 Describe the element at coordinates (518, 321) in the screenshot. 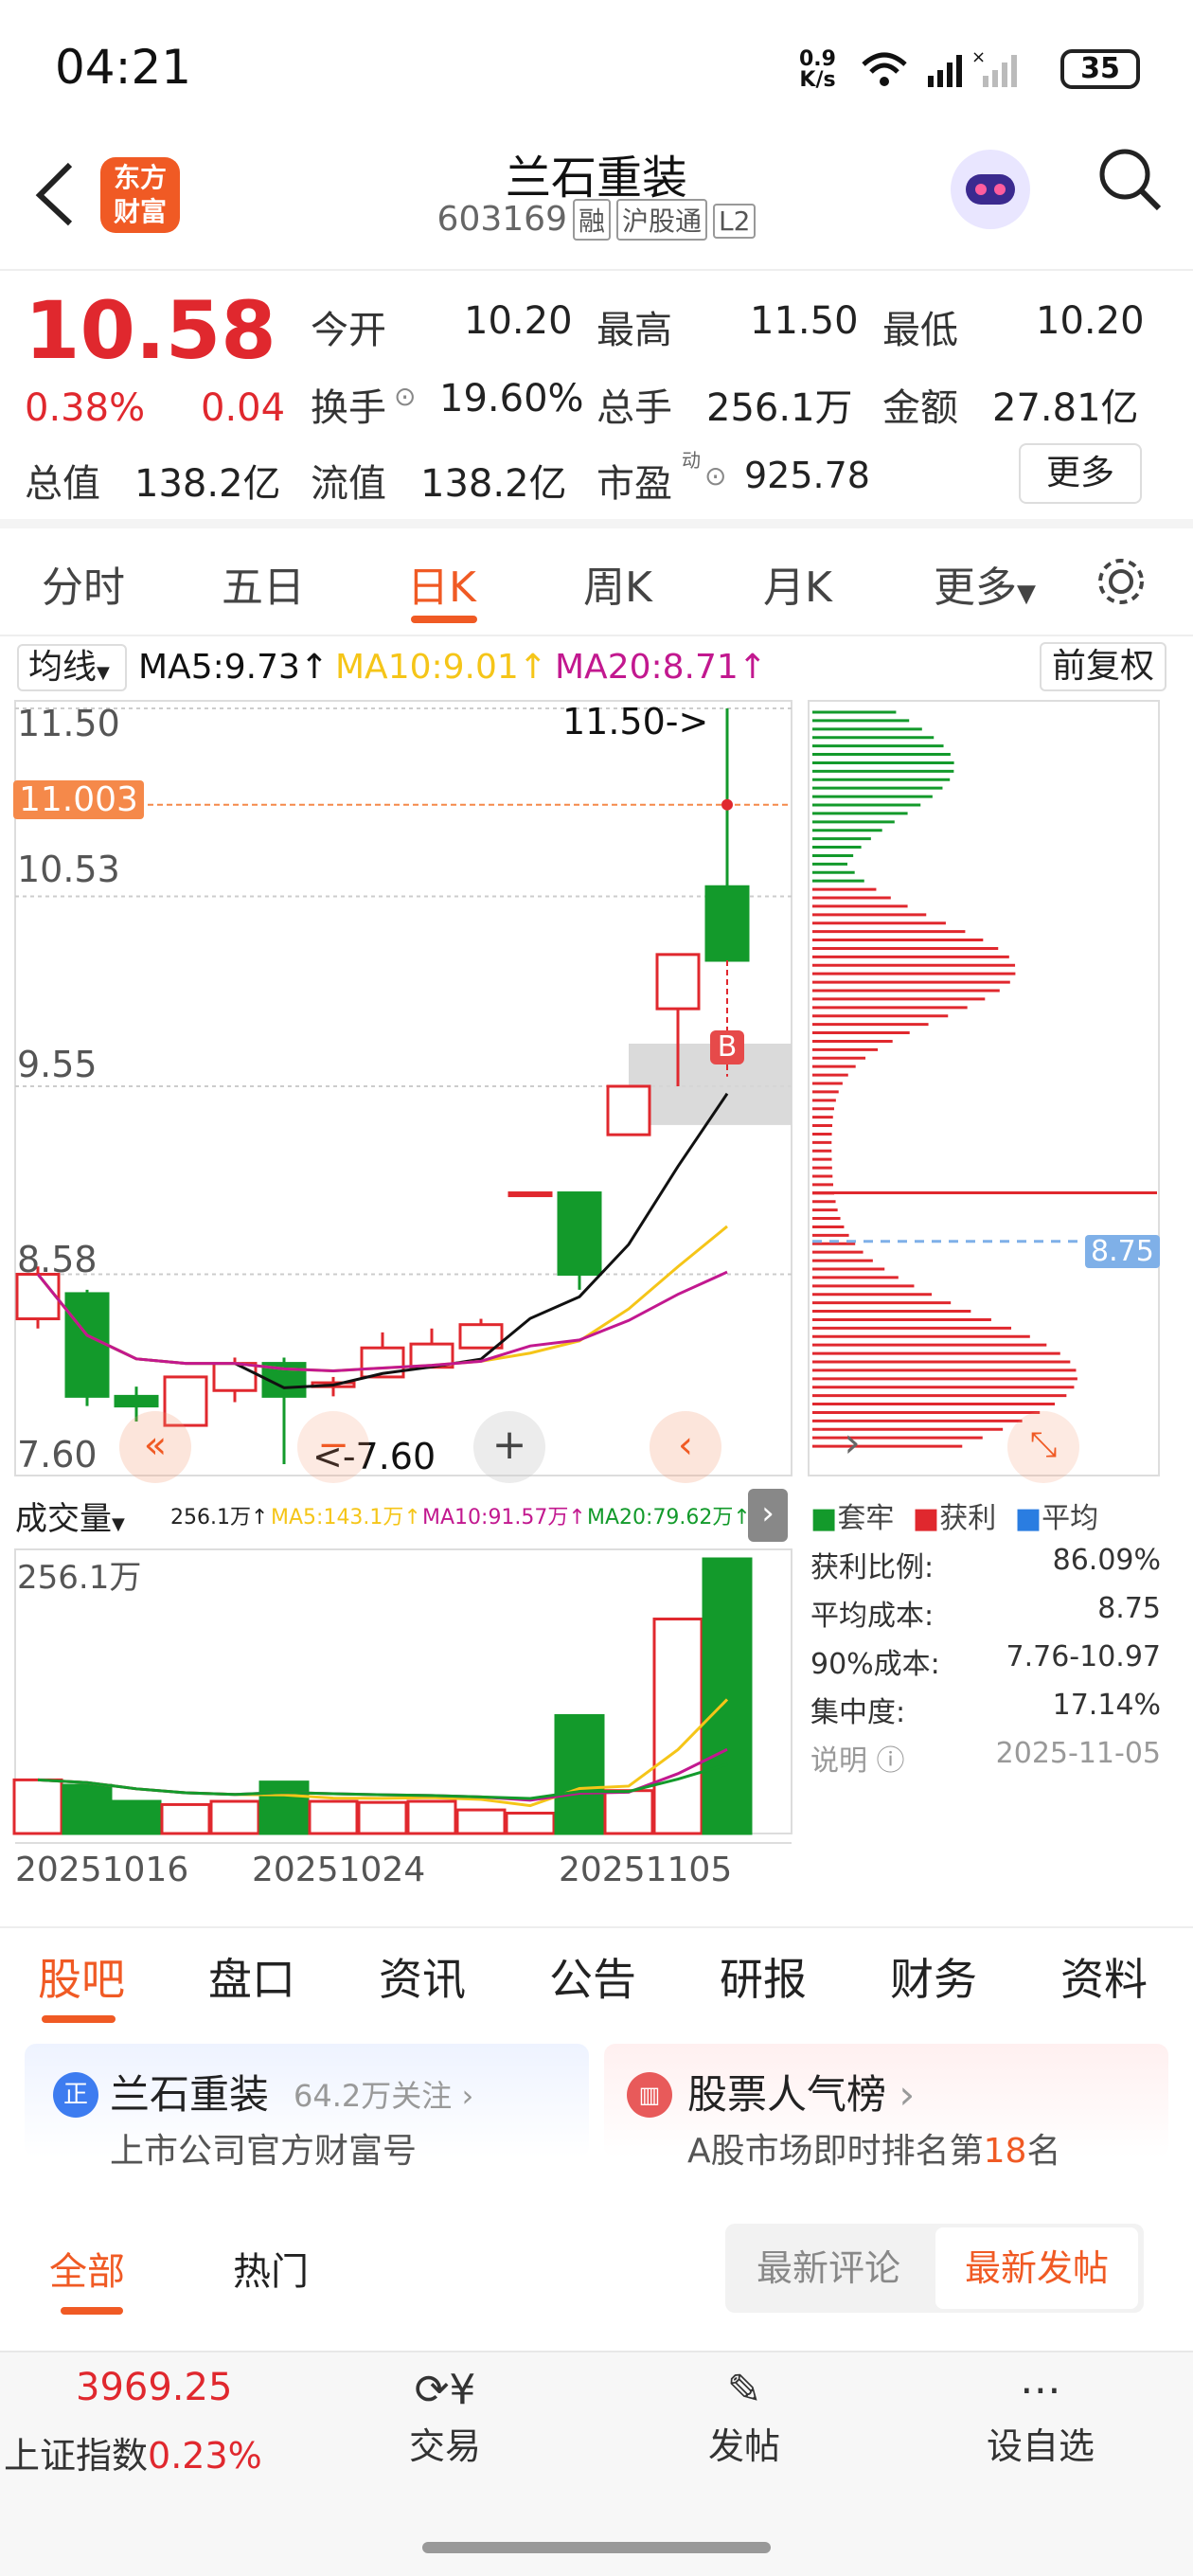

I see `open-value: 10.20` at that location.